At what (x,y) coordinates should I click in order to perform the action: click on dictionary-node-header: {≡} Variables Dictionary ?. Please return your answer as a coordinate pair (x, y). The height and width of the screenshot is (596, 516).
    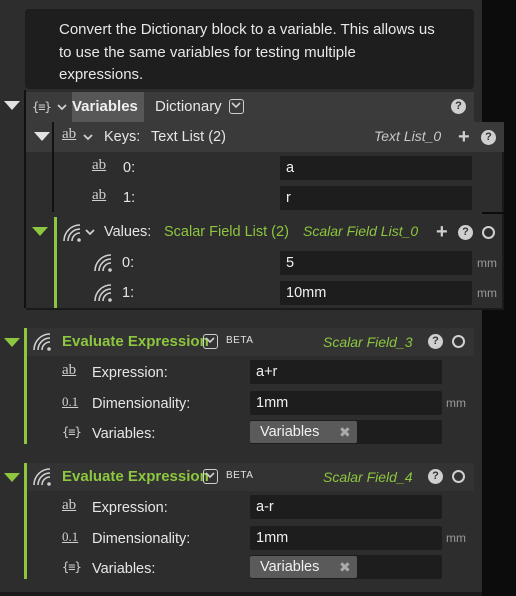
    Looking at the image, I should click on (250, 107).